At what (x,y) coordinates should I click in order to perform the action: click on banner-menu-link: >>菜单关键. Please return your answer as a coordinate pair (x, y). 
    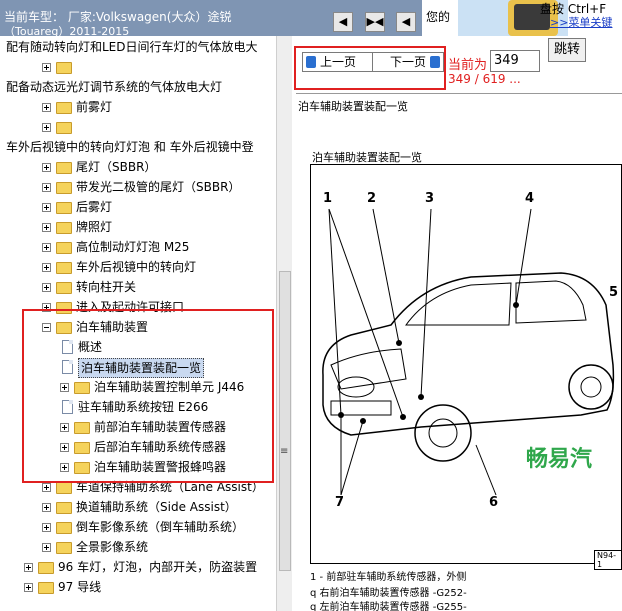
    Looking at the image, I should click on (581, 22).